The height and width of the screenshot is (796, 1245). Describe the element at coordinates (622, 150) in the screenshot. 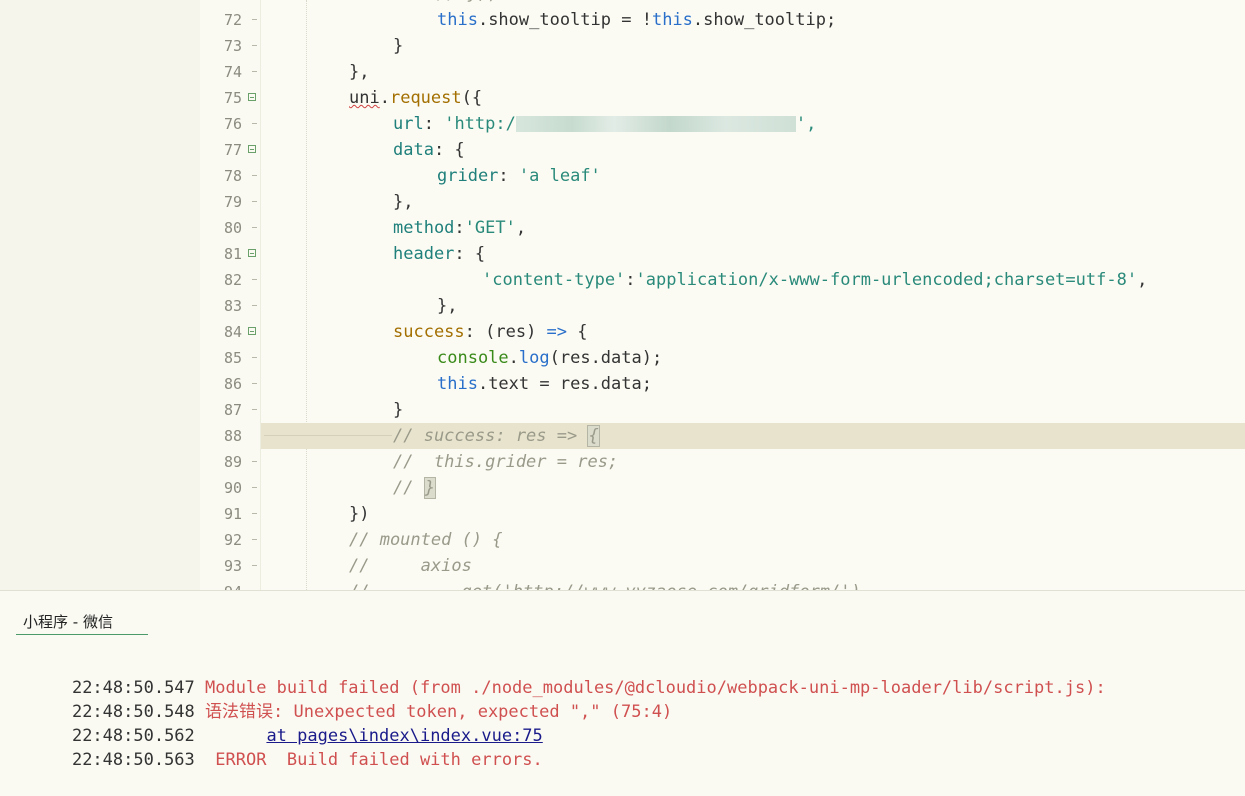

I see `code-line: 77 data: {` at that location.